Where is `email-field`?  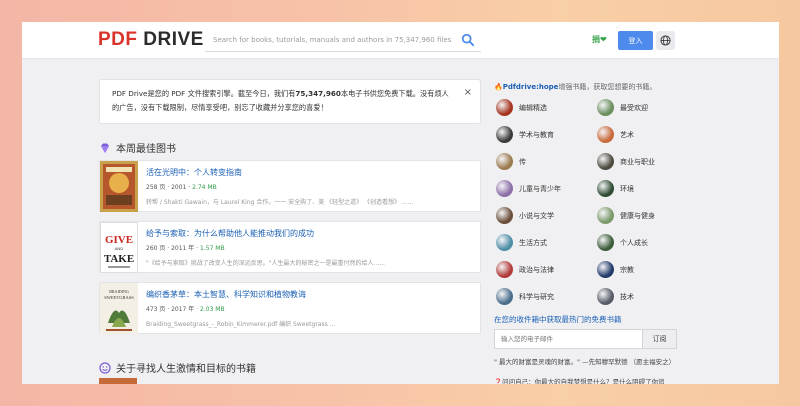
email-field is located at coordinates (568, 339).